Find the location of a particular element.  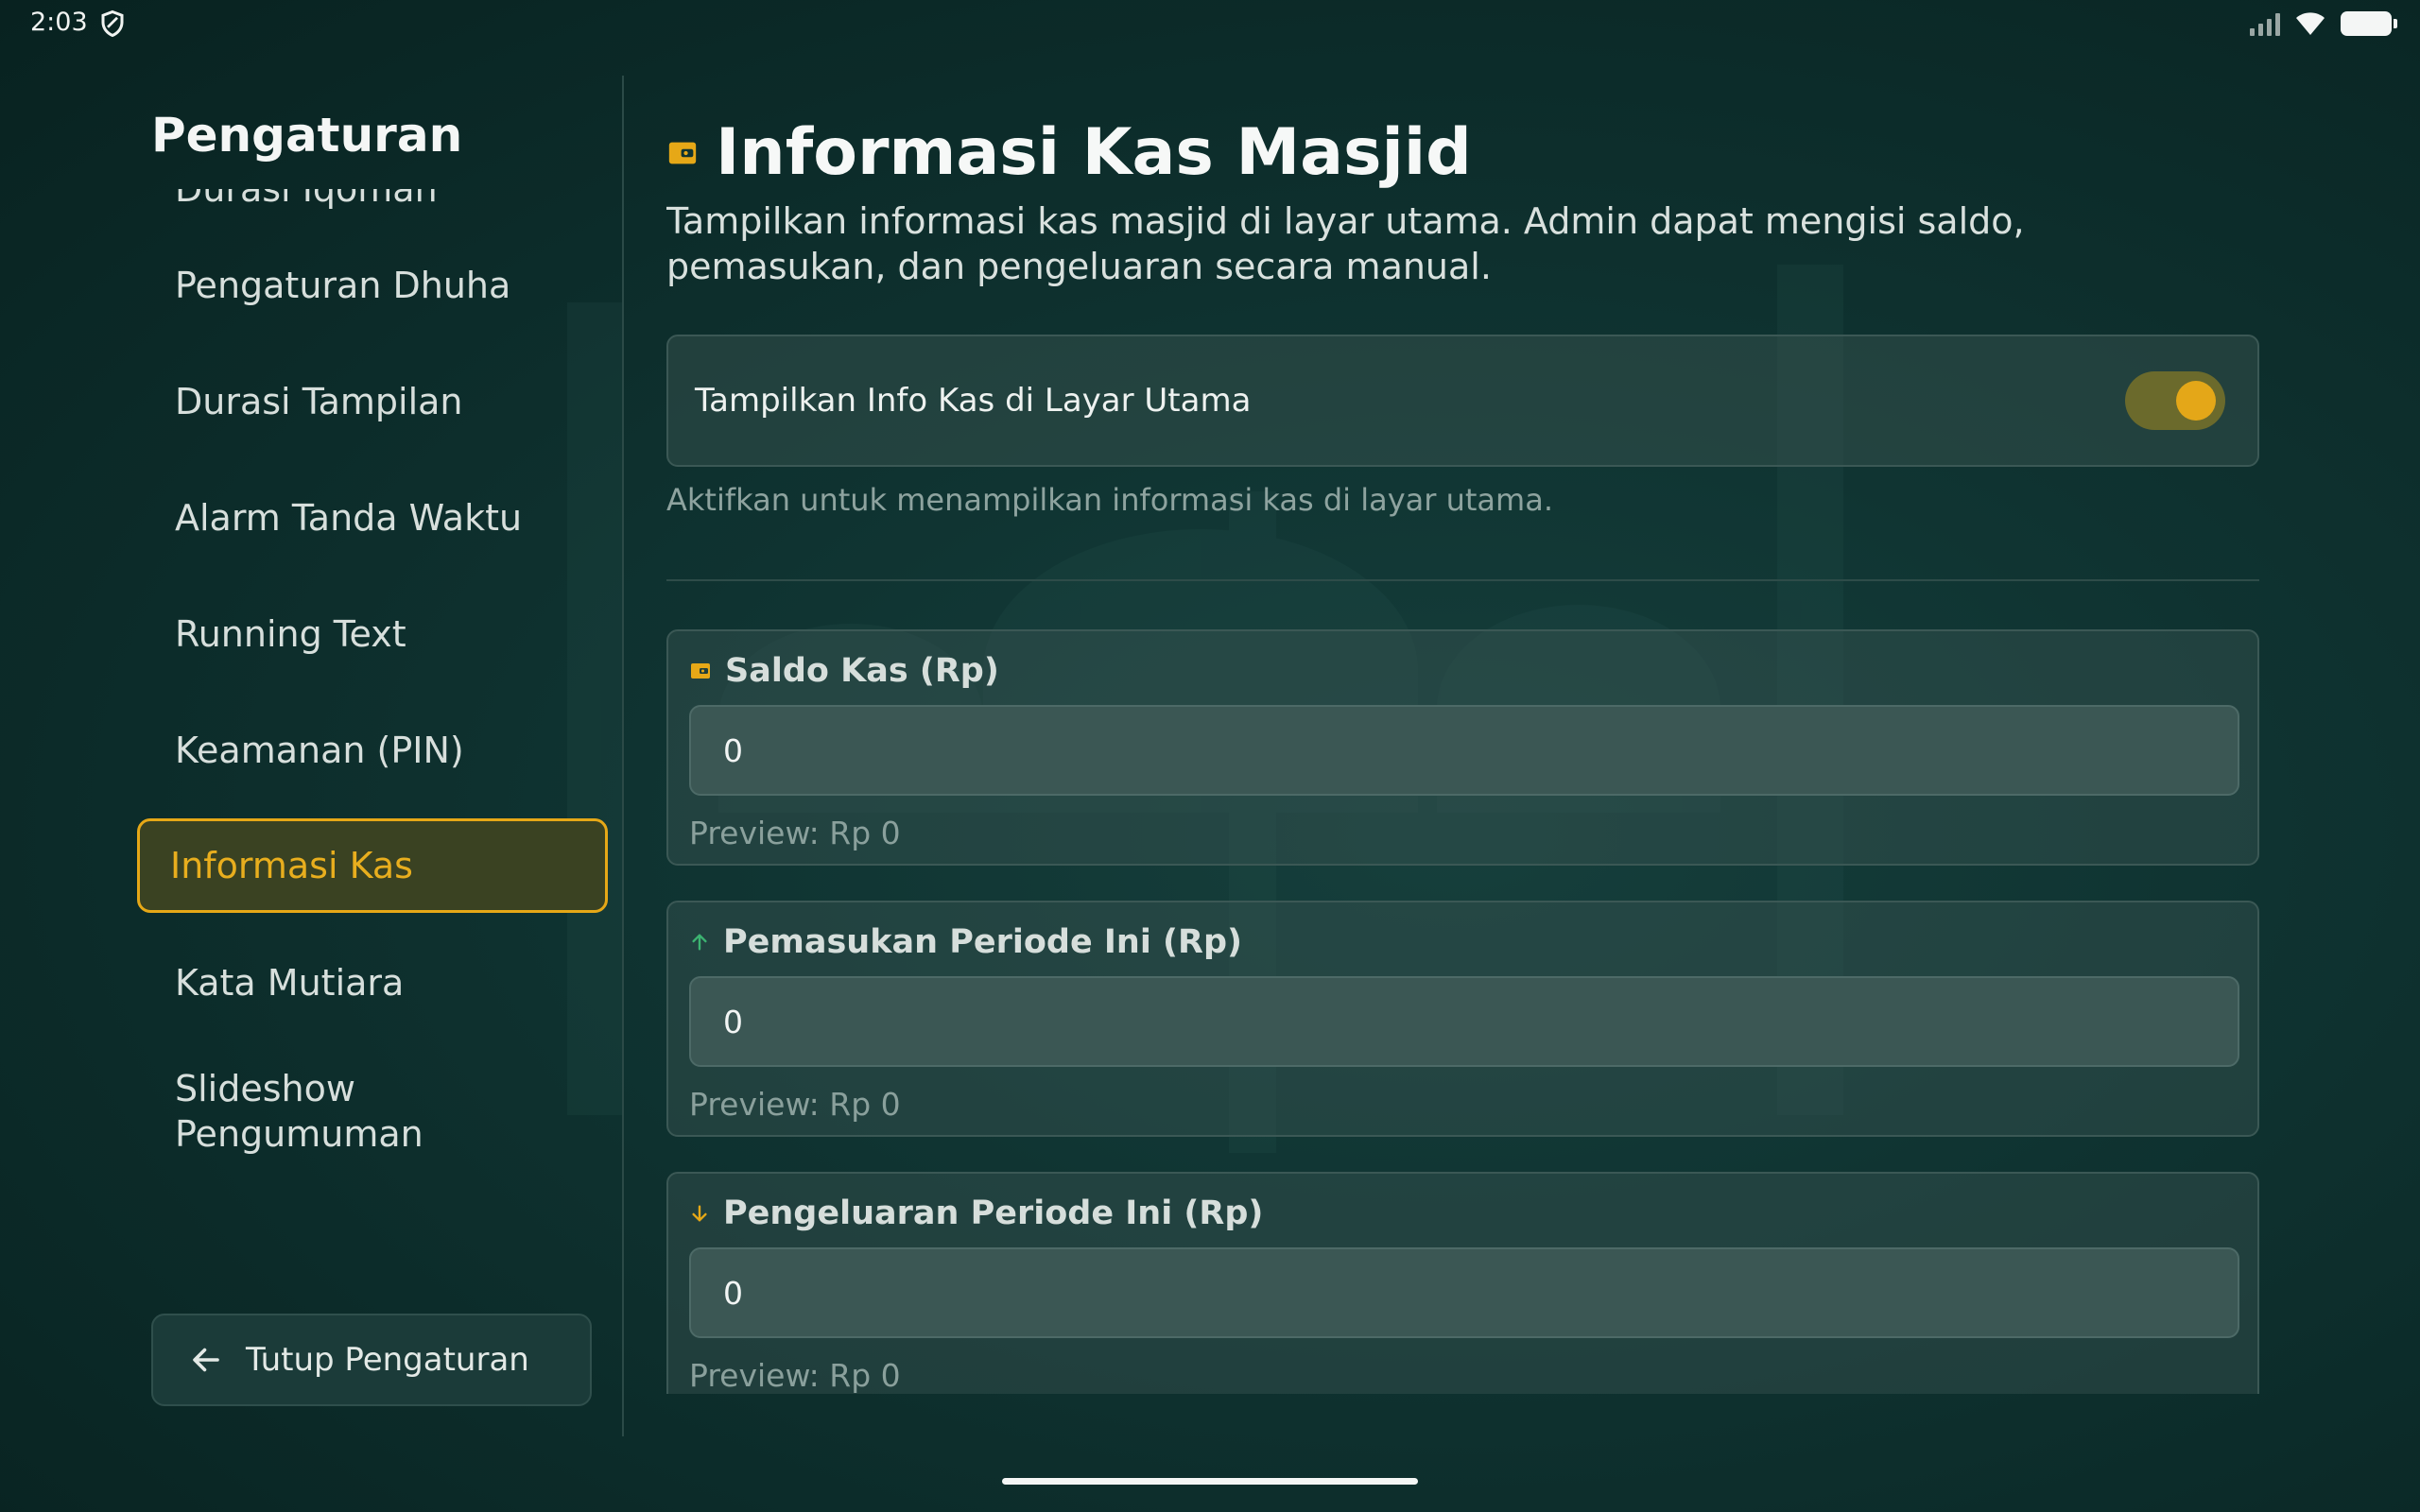

sidebar-divider is located at coordinates (623, 756).